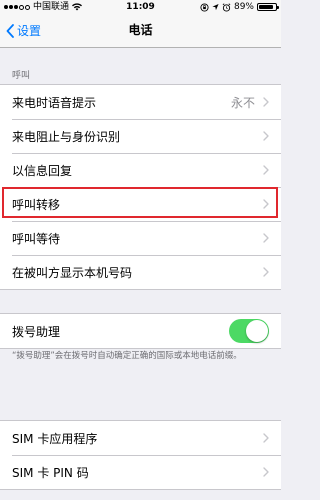 The height and width of the screenshot is (500, 320). I want to click on page-title: 电话, so click(140, 30).